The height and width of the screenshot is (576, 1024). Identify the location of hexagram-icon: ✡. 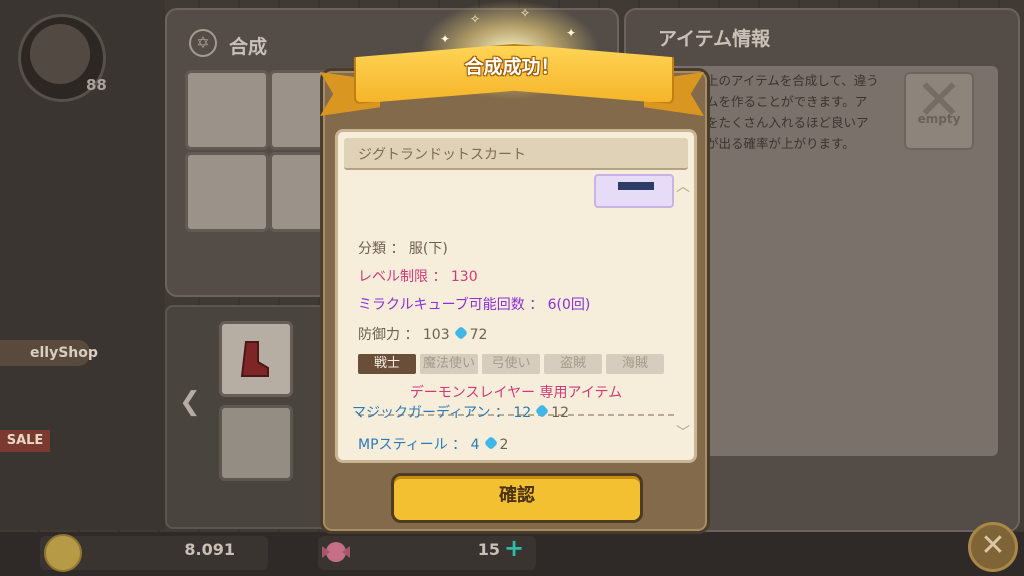
(203, 43).